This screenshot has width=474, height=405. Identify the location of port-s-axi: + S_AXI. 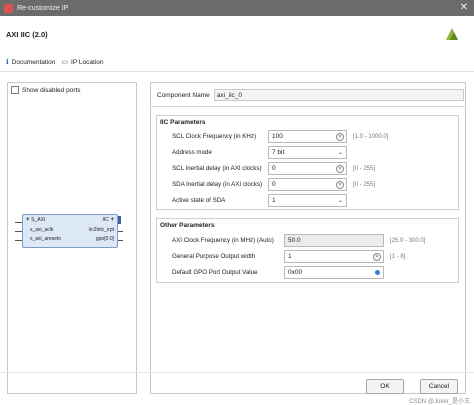
(36, 220).